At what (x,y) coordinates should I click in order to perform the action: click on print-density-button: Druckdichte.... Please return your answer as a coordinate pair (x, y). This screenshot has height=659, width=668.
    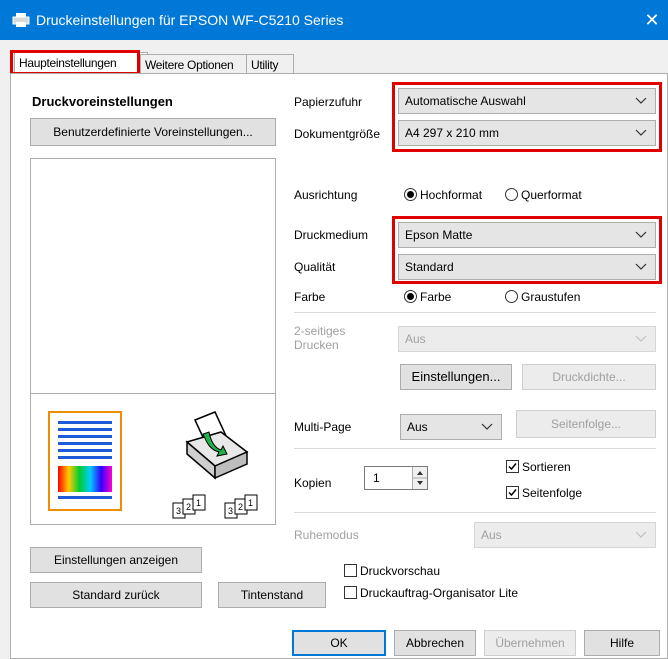
    Looking at the image, I should click on (589, 377).